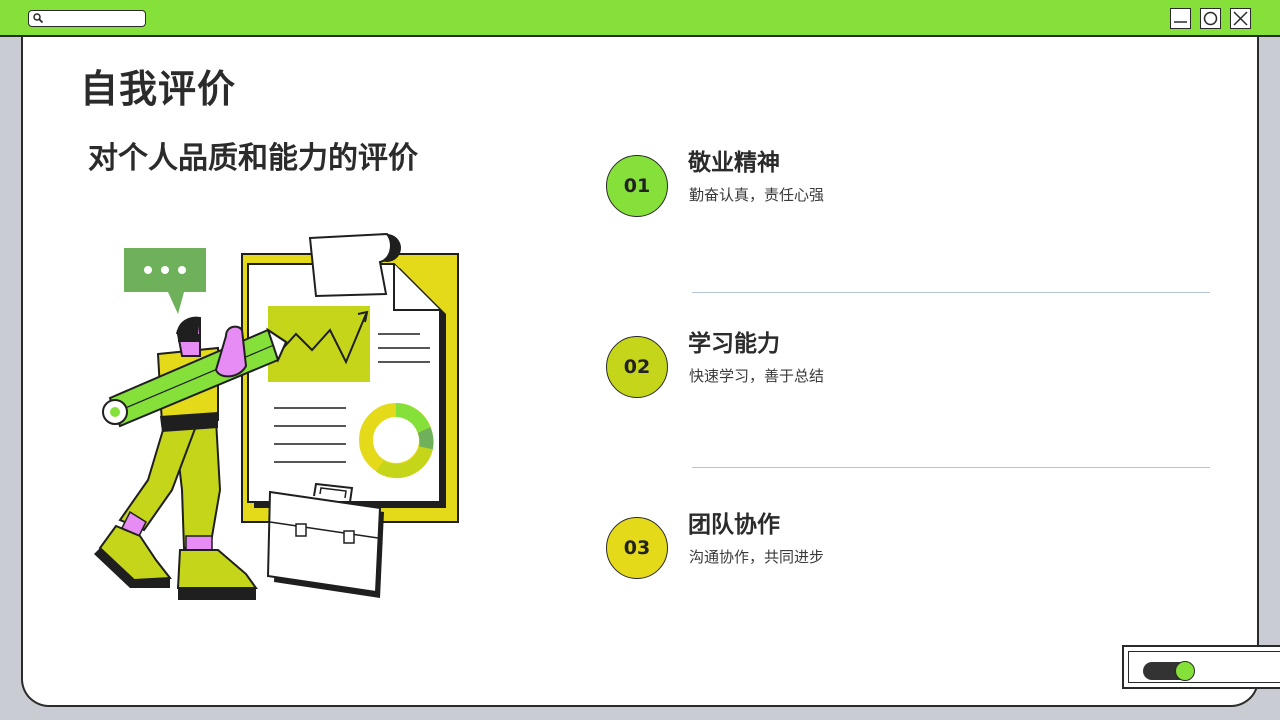  Describe the element at coordinates (38, 18) in the screenshot. I see `search-icon` at that location.